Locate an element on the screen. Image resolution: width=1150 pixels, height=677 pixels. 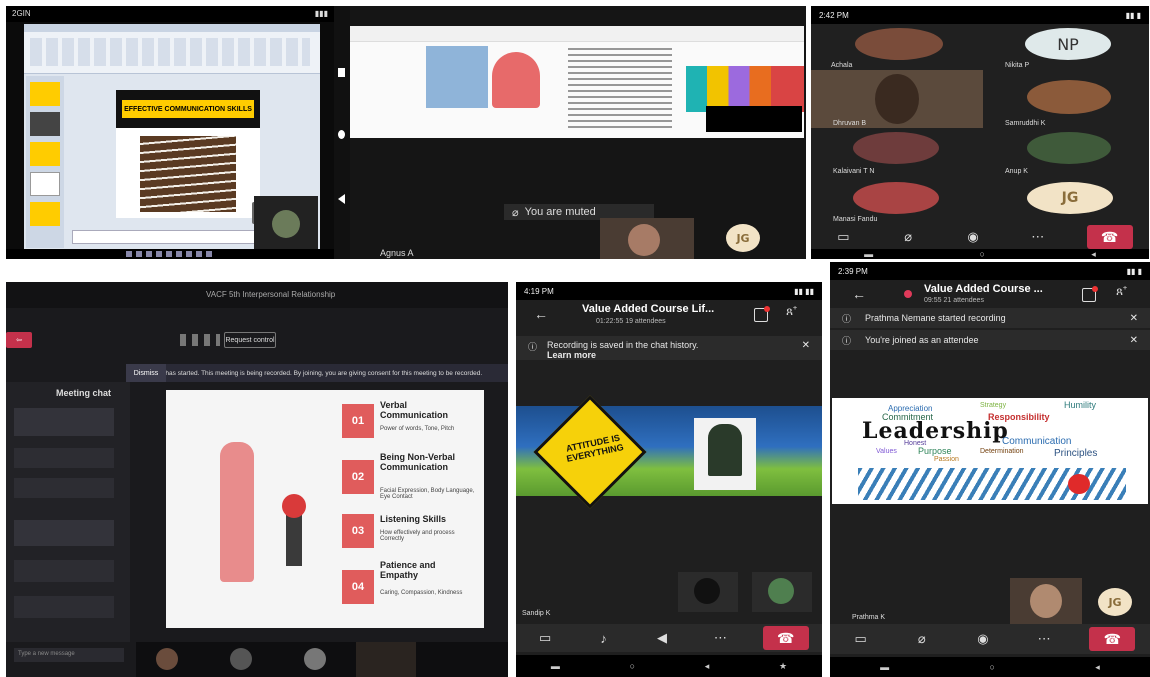
speaker-photo is located at coordinates (725, 450).